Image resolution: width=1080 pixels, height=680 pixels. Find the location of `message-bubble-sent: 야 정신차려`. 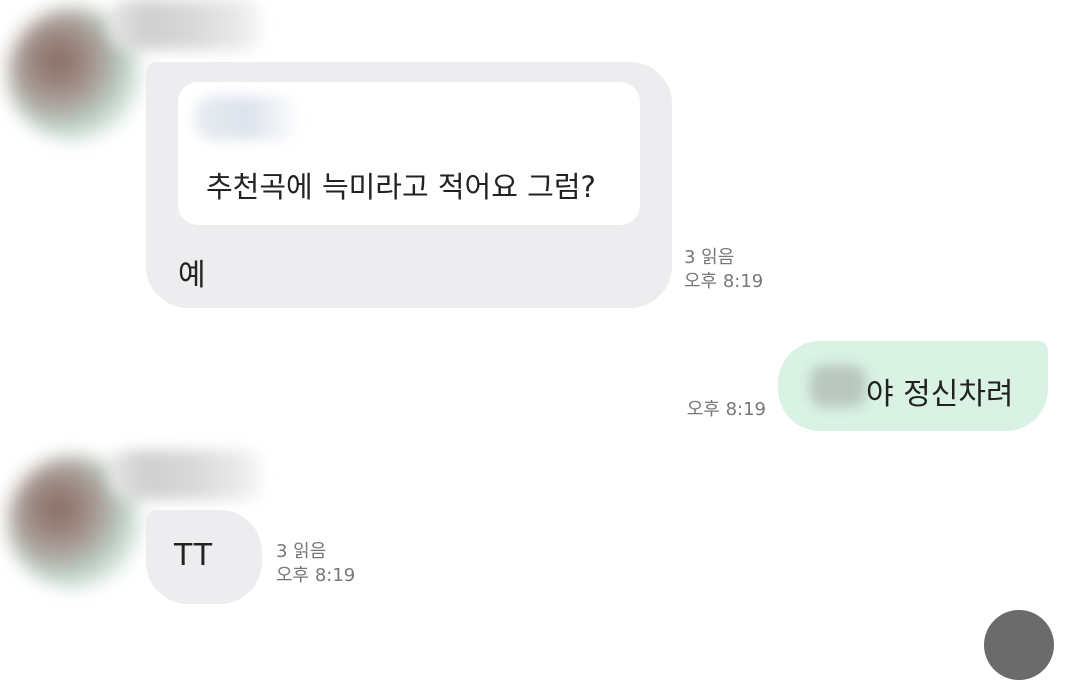

message-bubble-sent: 야 정신차려 is located at coordinates (913, 386).